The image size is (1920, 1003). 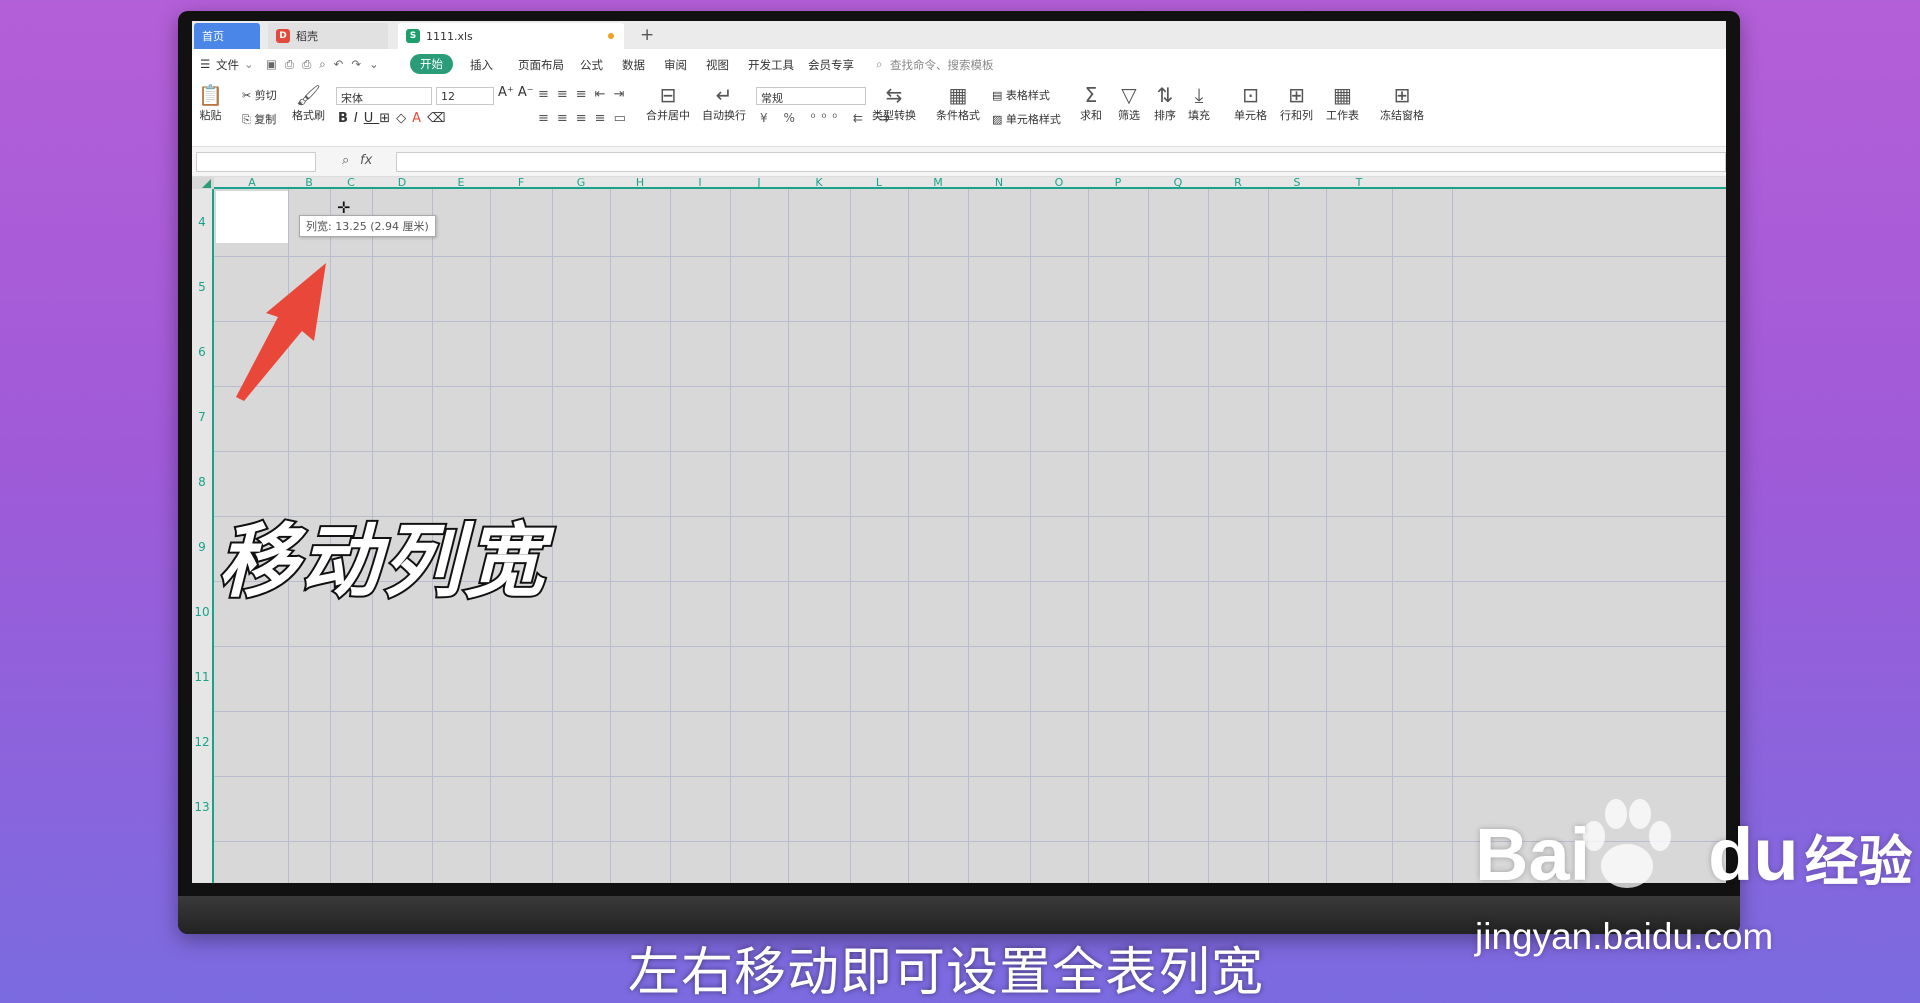 What do you see at coordinates (1199, 103) in the screenshot?
I see `fill-button: ⤓ 填充` at bounding box center [1199, 103].